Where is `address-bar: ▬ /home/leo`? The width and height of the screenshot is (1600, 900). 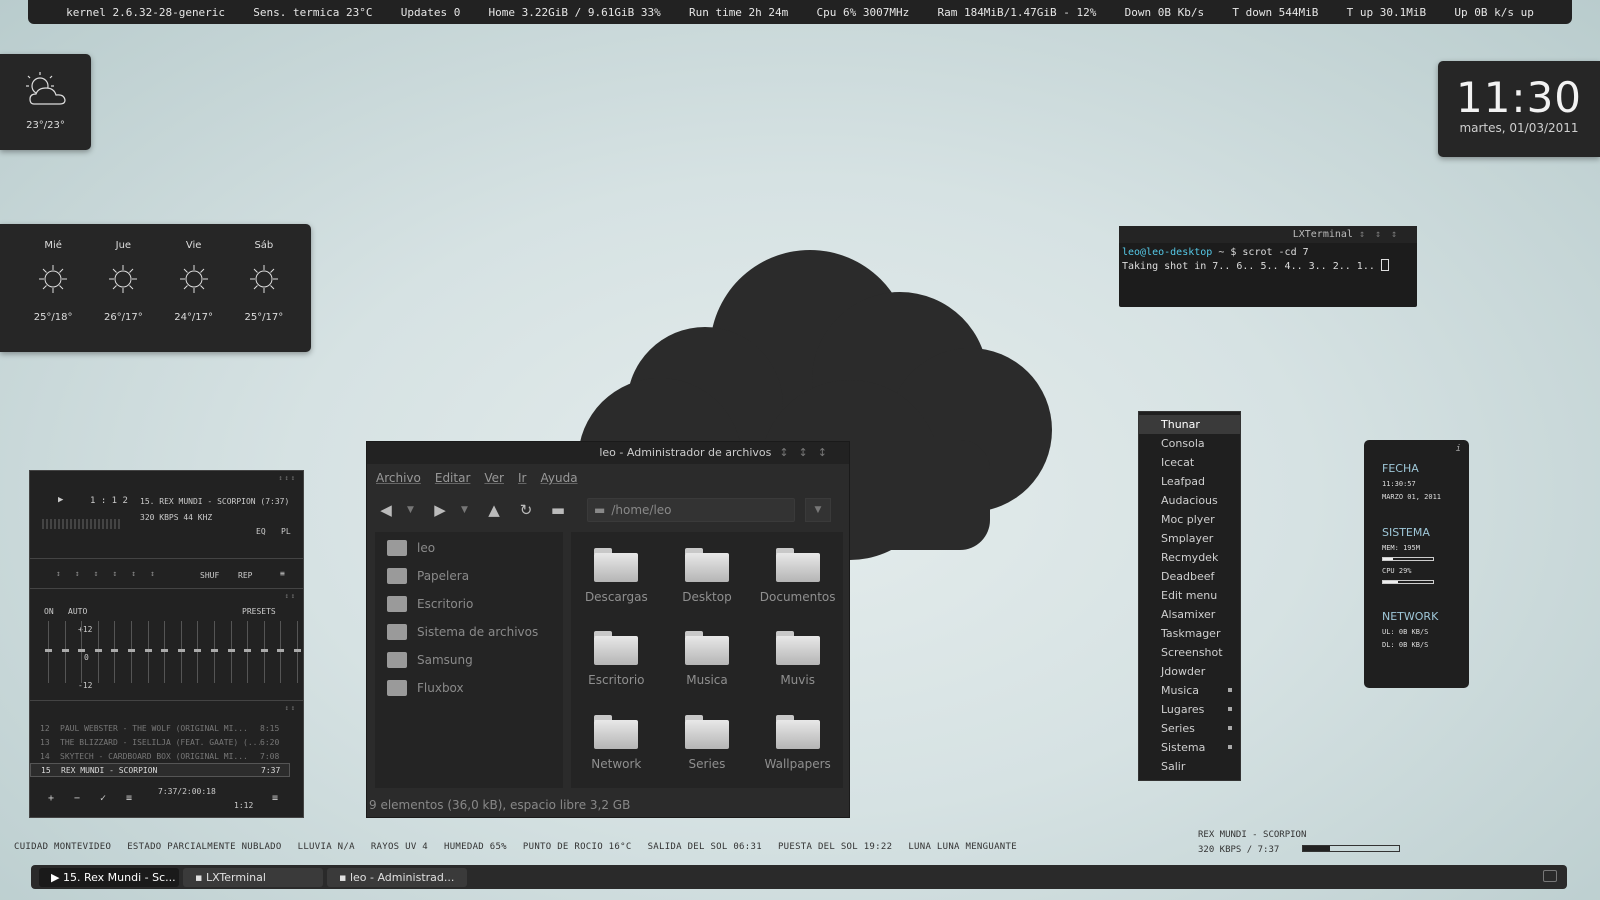 address-bar: ▬ /home/leo is located at coordinates (691, 510).